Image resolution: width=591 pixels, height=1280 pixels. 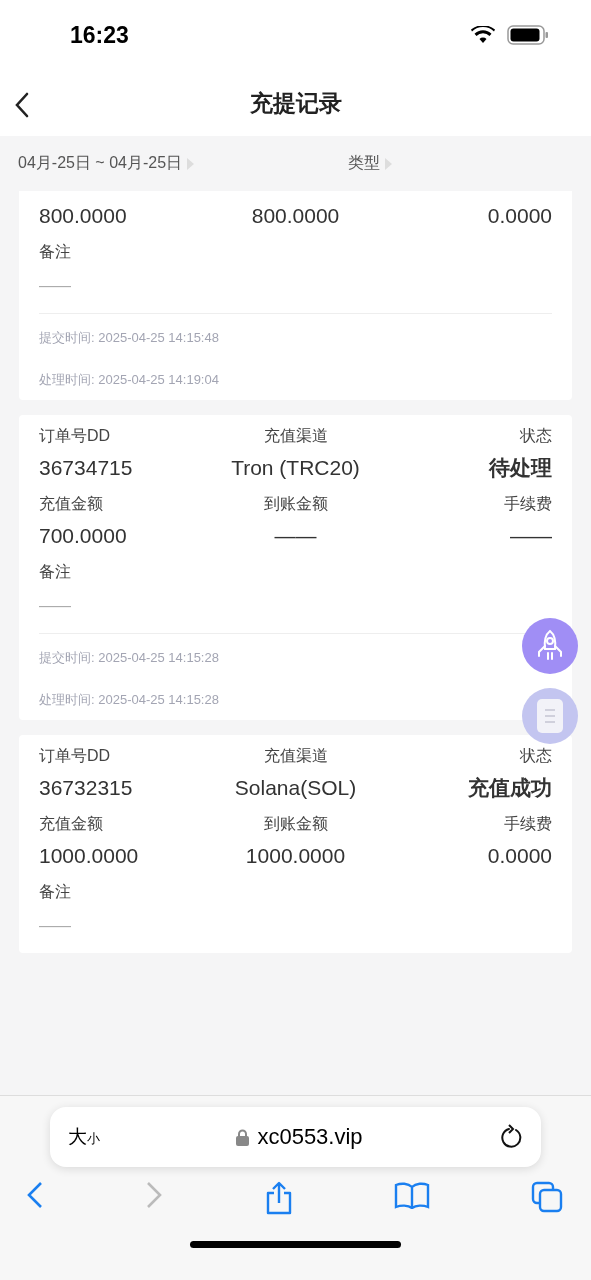 I want to click on address-bar: 大小 xc0553.vip, so click(x=295, y=1137).